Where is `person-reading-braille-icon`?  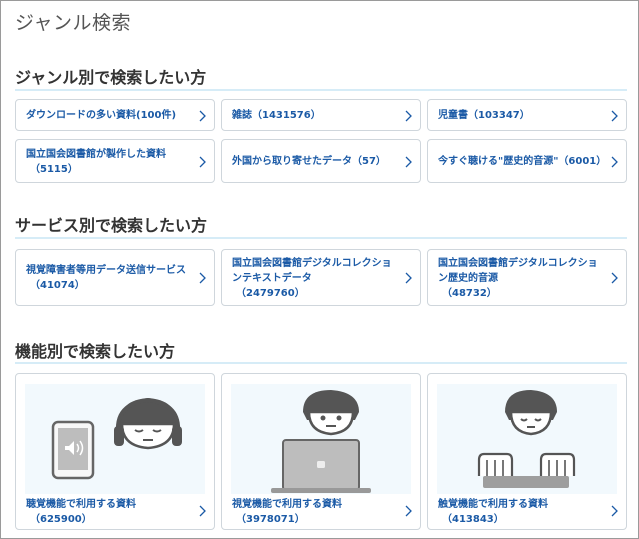
person-reading-braille-icon is located at coordinates (526, 439).